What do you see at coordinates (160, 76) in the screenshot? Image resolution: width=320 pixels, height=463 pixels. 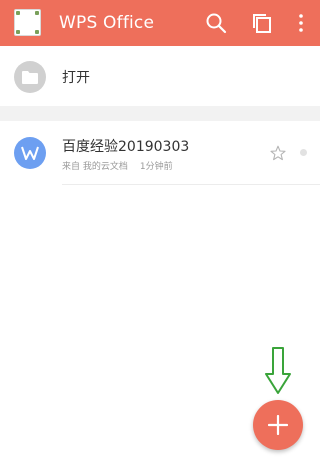 I see `open-file-row: 打开` at bounding box center [160, 76].